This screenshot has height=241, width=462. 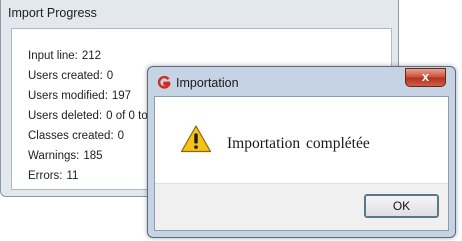 I want to click on close-button: x, so click(x=425, y=77).